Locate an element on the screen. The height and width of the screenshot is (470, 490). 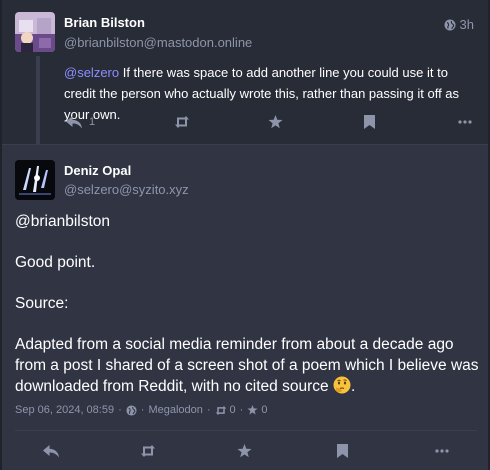
status-date: Sep 06, 2024, 08:59 is located at coordinates (64, 410).